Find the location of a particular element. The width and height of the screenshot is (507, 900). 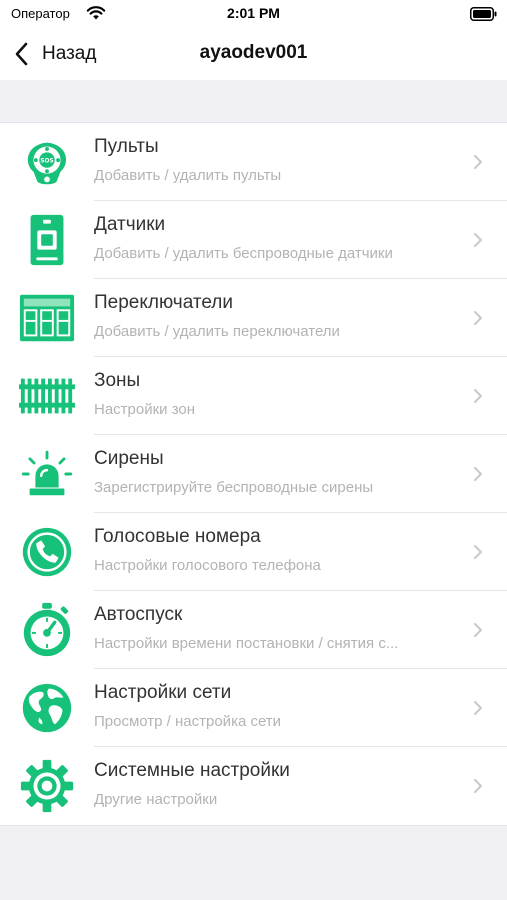

menu-item-network: Настройки сети Просмотр / настройка сети is located at coordinates (253, 708).